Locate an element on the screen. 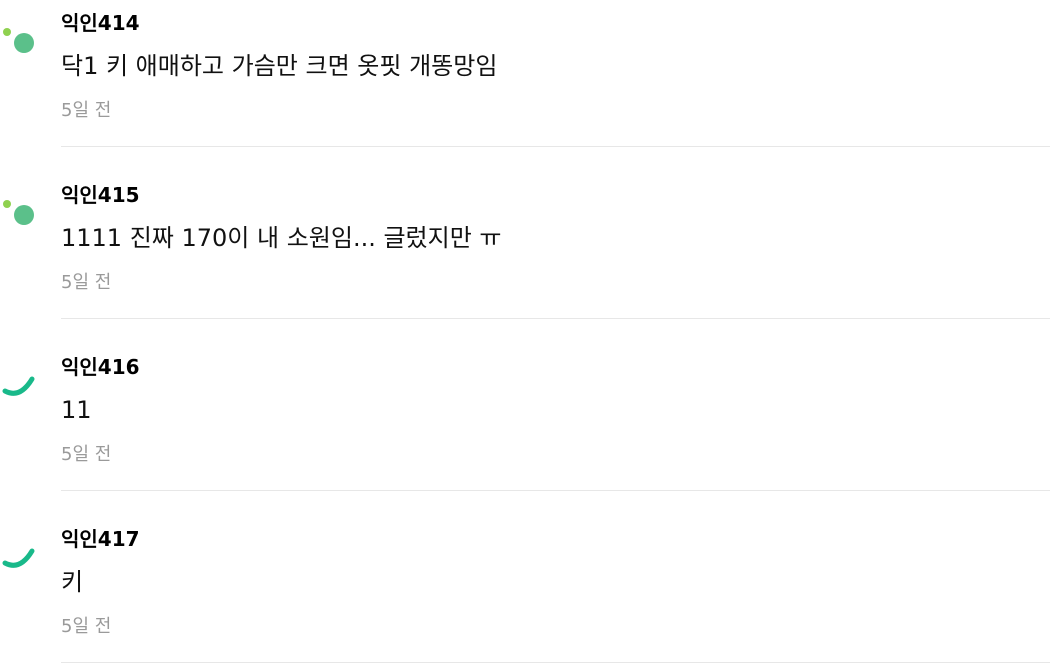 This screenshot has height=670, width=1050. comment-author: 익인415 is located at coordinates (100, 195).